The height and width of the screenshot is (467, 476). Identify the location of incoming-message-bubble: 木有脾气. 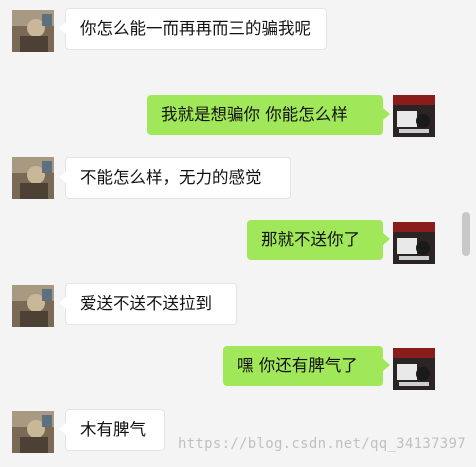
(112, 430).